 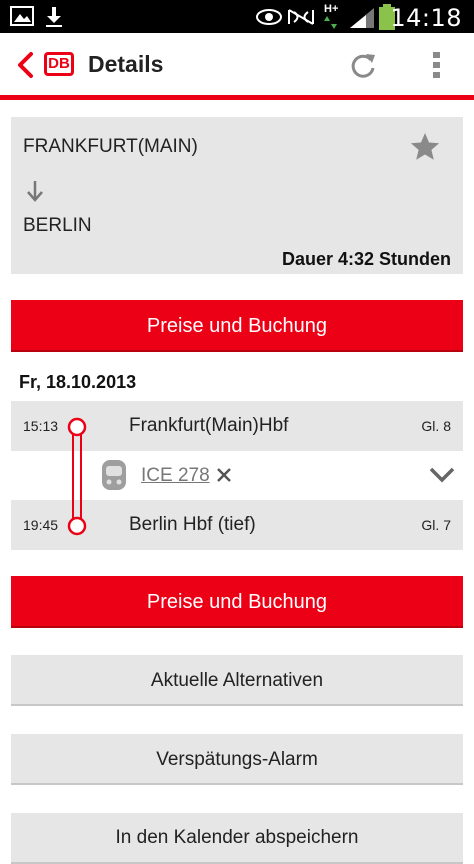 I want to click on origin-station: FRANKFURT(MAIN), so click(x=110, y=146).